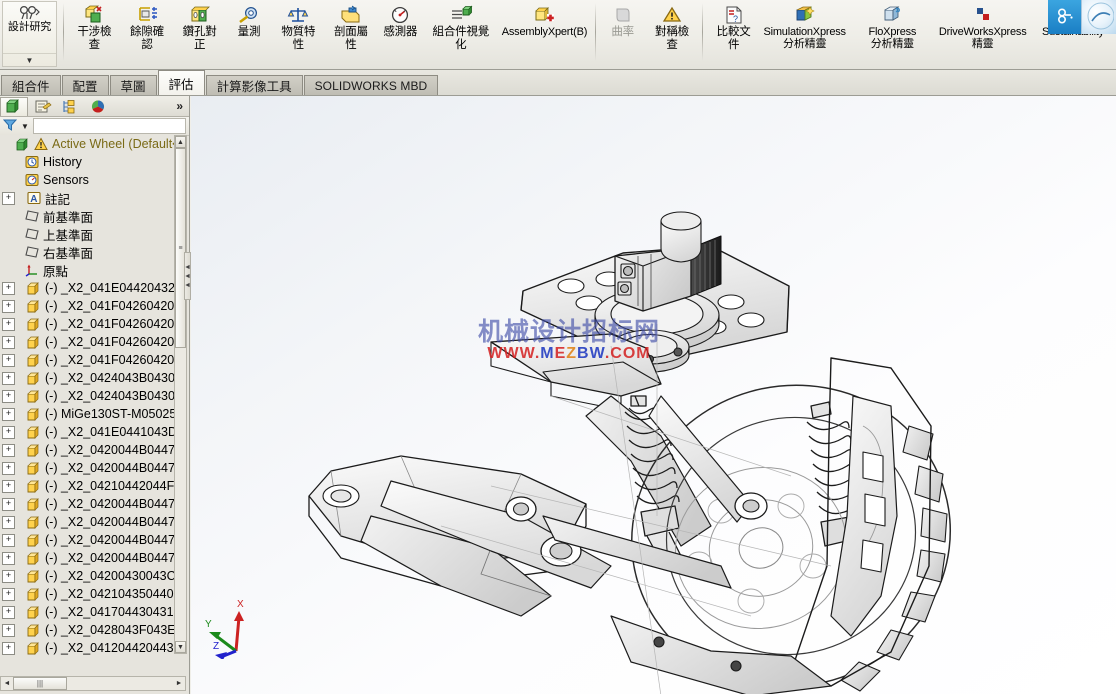  What do you see at coordinates (249, 33) in the screenshot?
I see `ribbon-item-measure: 量測` at bounding box center [249, 33].